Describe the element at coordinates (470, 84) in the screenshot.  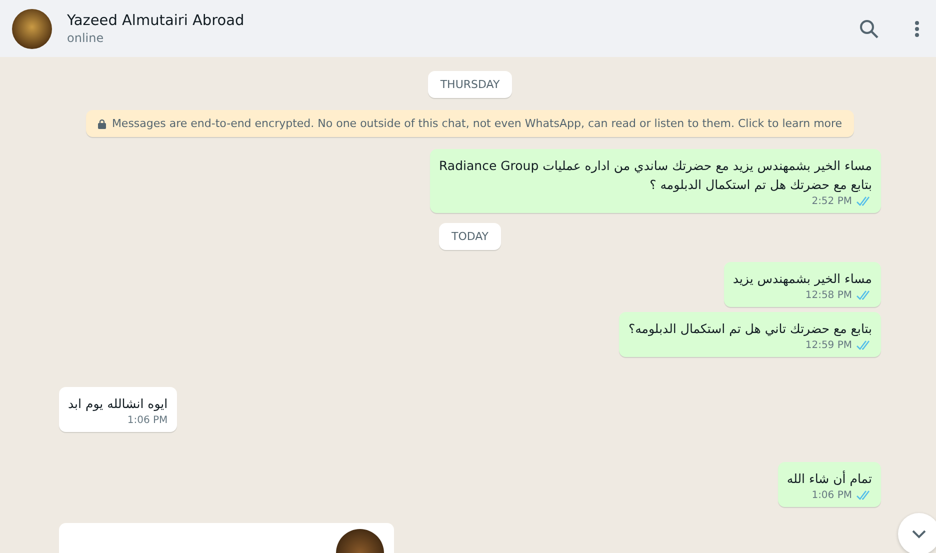
I see `date-label: THURSDAY` at that location.